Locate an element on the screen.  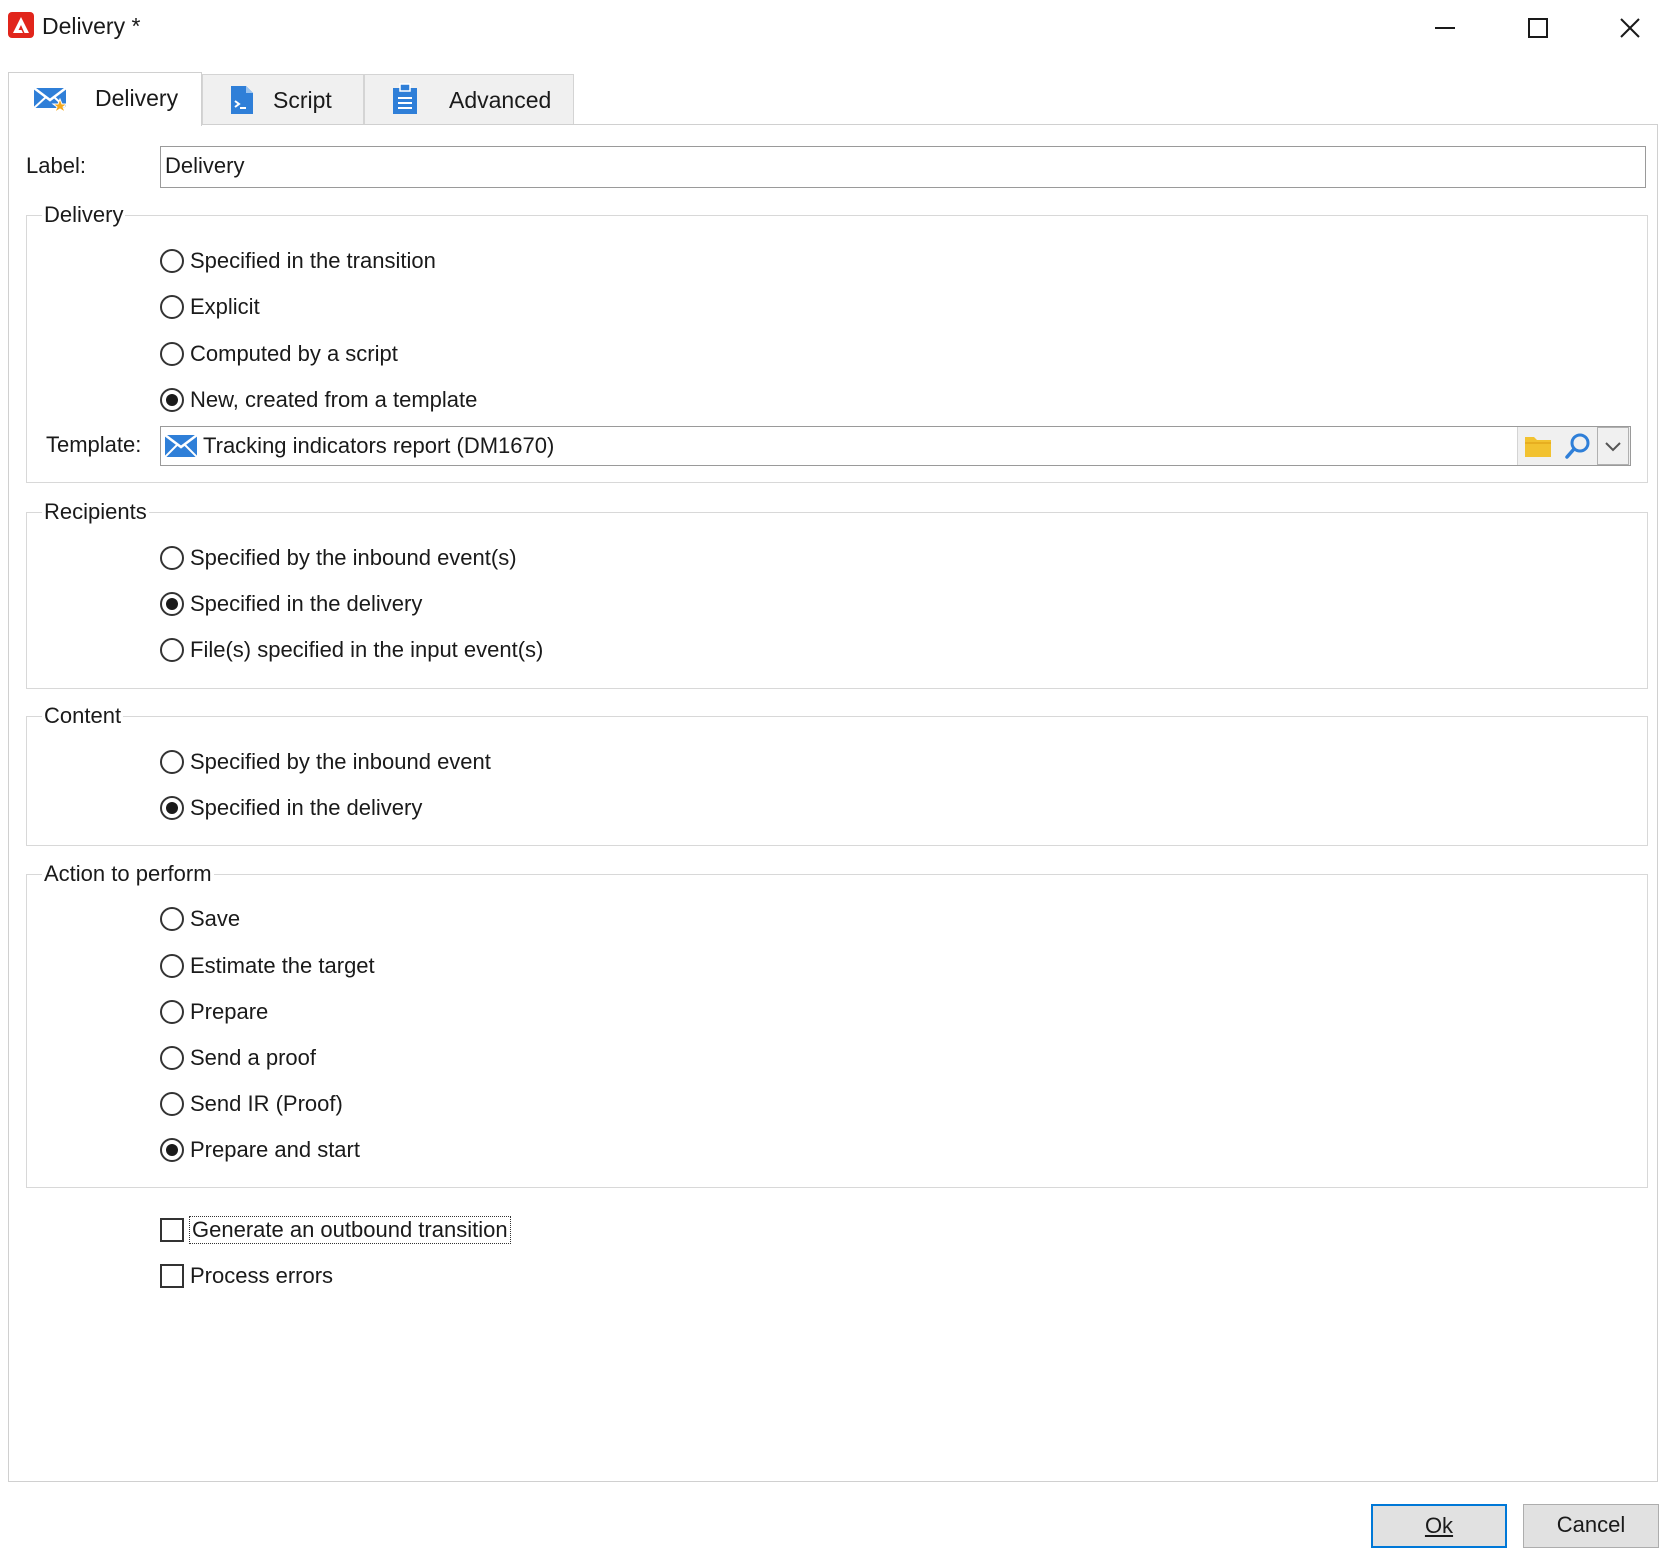
tab-delivery: Delivery is located at coordinates (105, 99).